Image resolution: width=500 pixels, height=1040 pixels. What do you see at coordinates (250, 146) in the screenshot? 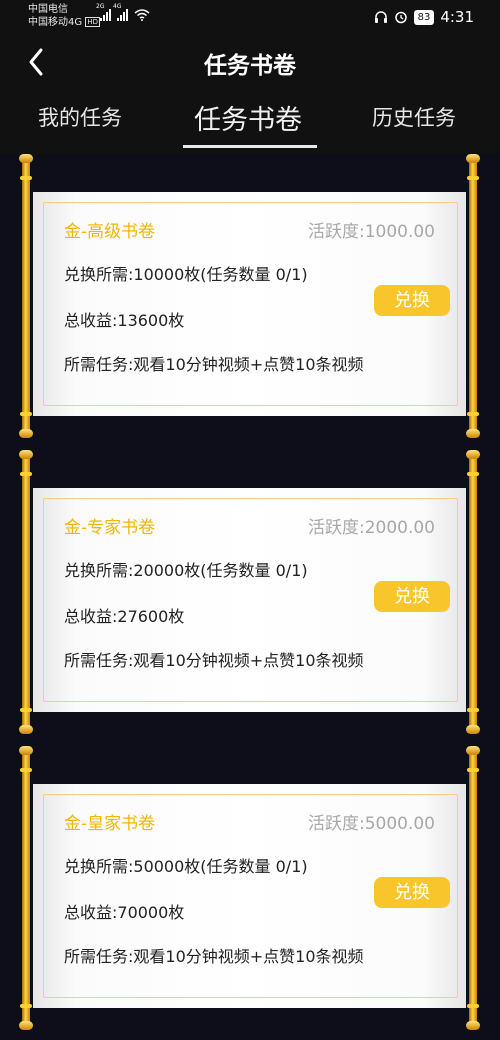
I see `active-tab-indicator` at bounding box center [250, 146].